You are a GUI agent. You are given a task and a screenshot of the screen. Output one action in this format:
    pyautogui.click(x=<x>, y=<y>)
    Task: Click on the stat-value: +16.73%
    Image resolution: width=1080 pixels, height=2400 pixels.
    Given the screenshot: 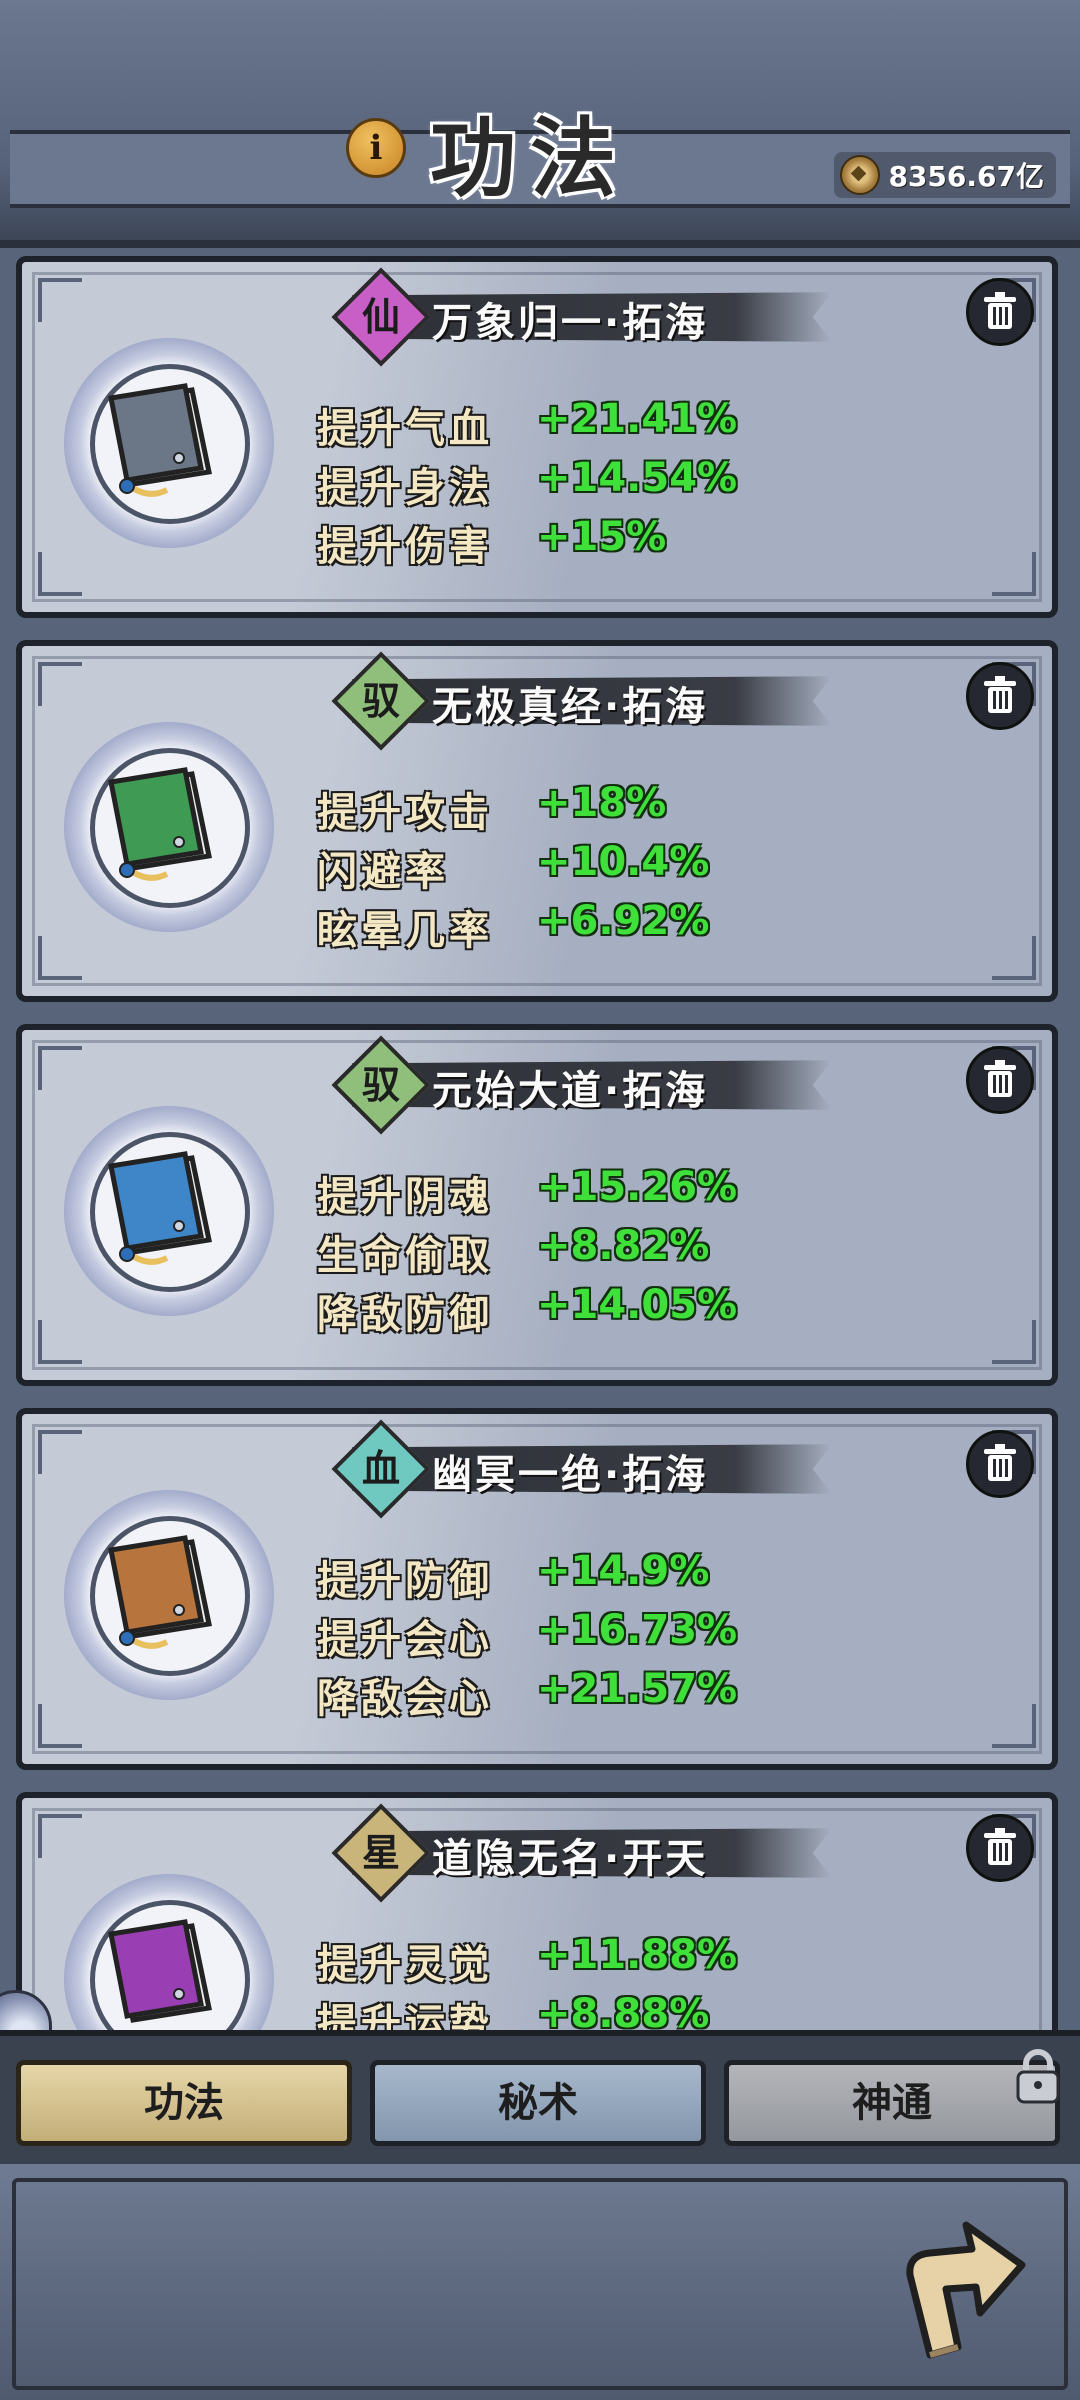 What is the action you would take?
    pyautogui.click(x=637, y=1630)
    